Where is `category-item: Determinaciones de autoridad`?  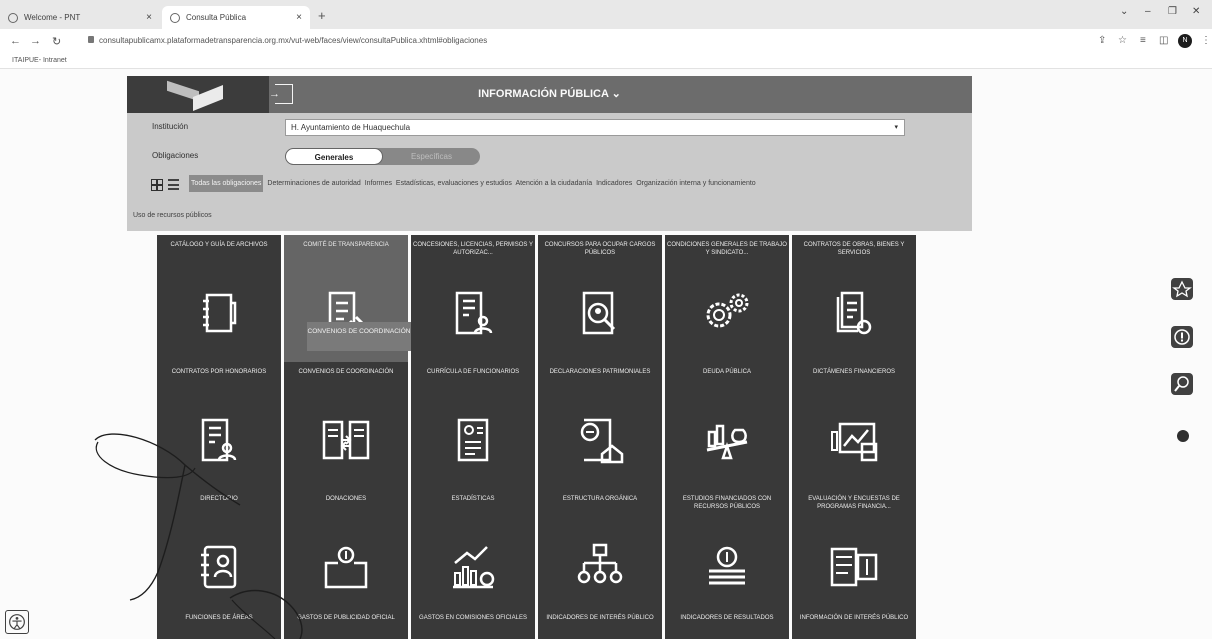 category-item: Determinaciones de autoridad is located at coordinates (313, 183).